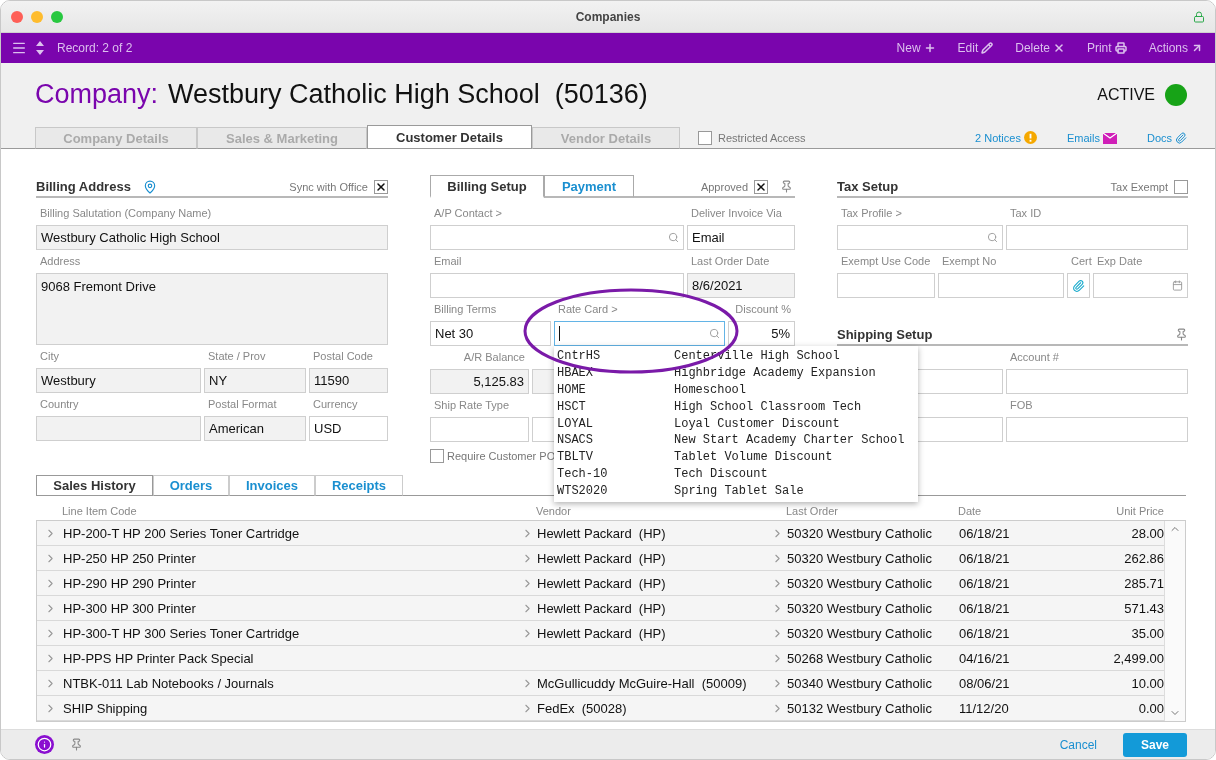  What do you see at coordinates (37, 16) in the screenshot?
I see `minimize-control` at bounding box center [37, 16].